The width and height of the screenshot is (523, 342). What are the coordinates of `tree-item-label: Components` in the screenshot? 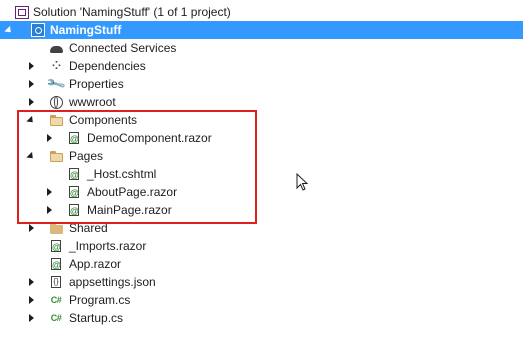 It's located at (103, 120).